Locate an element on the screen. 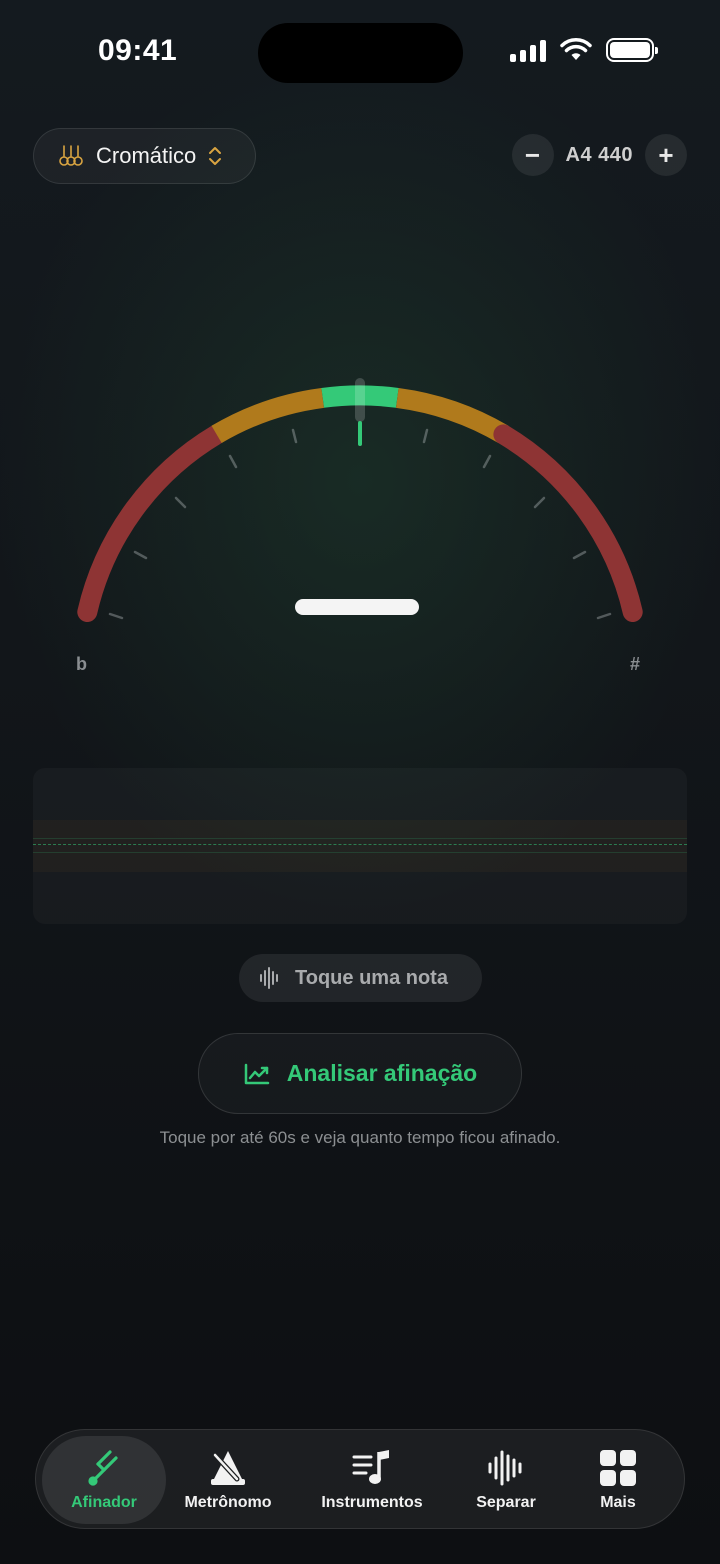 This screenshot has width=720, height=1564. metronome-icon is located at coordinates (228, 1468).